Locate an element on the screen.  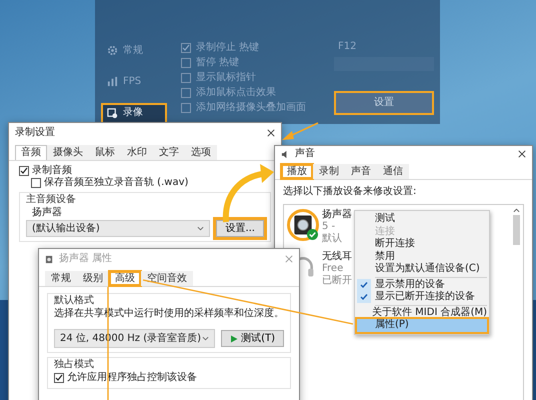
menu-item: 断开连接 is located at coordinates (422, 244).